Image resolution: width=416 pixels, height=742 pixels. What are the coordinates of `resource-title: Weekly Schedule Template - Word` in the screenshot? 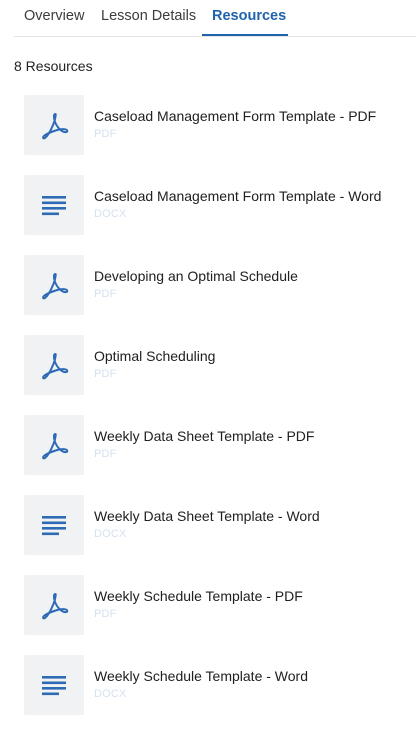 It's located at (201, 676).